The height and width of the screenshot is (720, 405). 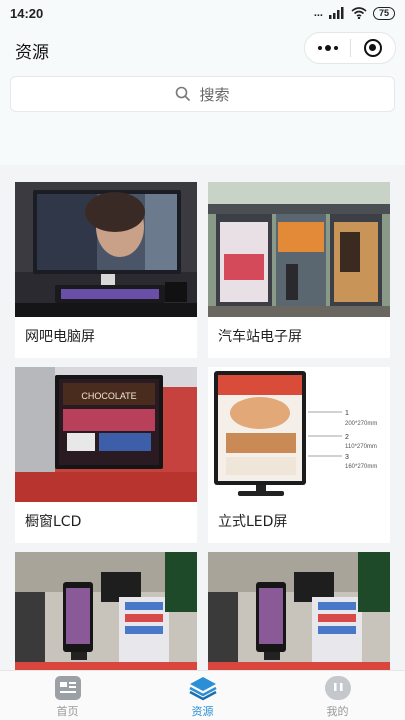 What do you see at coordinates (359, 13) in the screenshot?
I see `wifi-icon` at bounding box center [359, 13].